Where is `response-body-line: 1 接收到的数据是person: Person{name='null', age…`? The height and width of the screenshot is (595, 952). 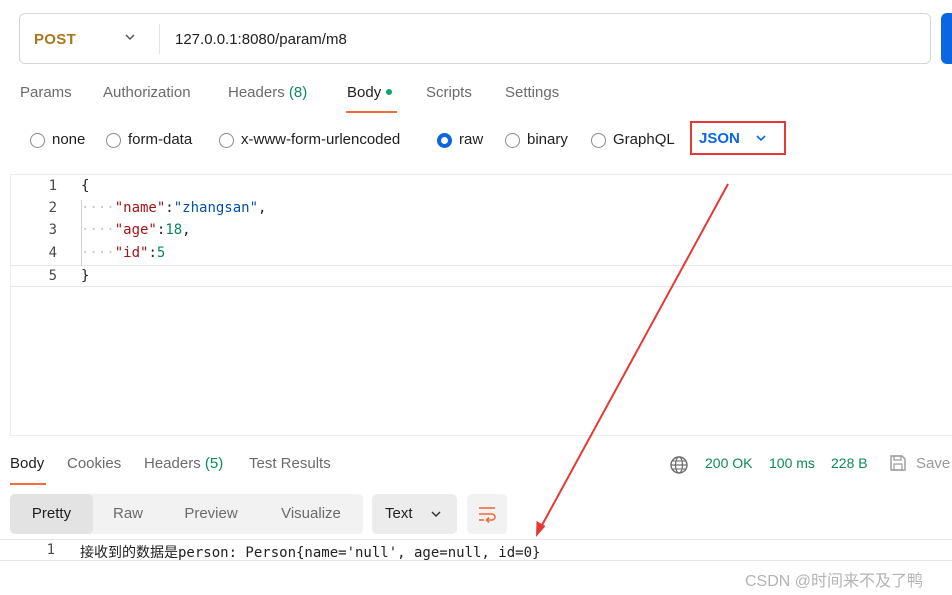
response-body-line: 1 接收到的数据是person: Person{name='null', age… is located at coordinates (476, 550).